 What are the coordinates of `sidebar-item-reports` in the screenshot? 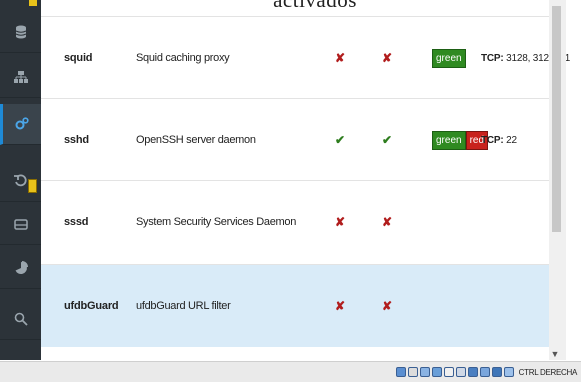 It's located at (20, 268).